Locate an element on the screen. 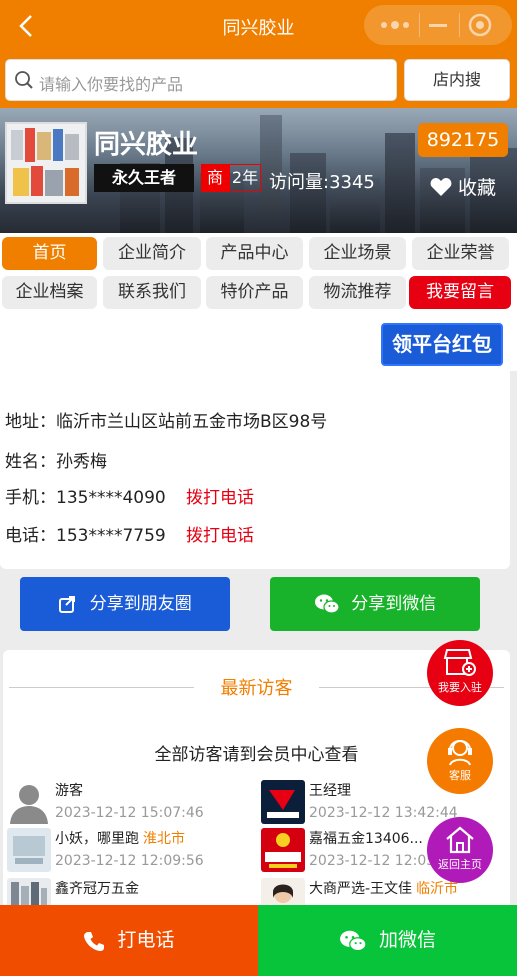 The image size is (517, 976). search-icon is located at coordinates (24, 80).